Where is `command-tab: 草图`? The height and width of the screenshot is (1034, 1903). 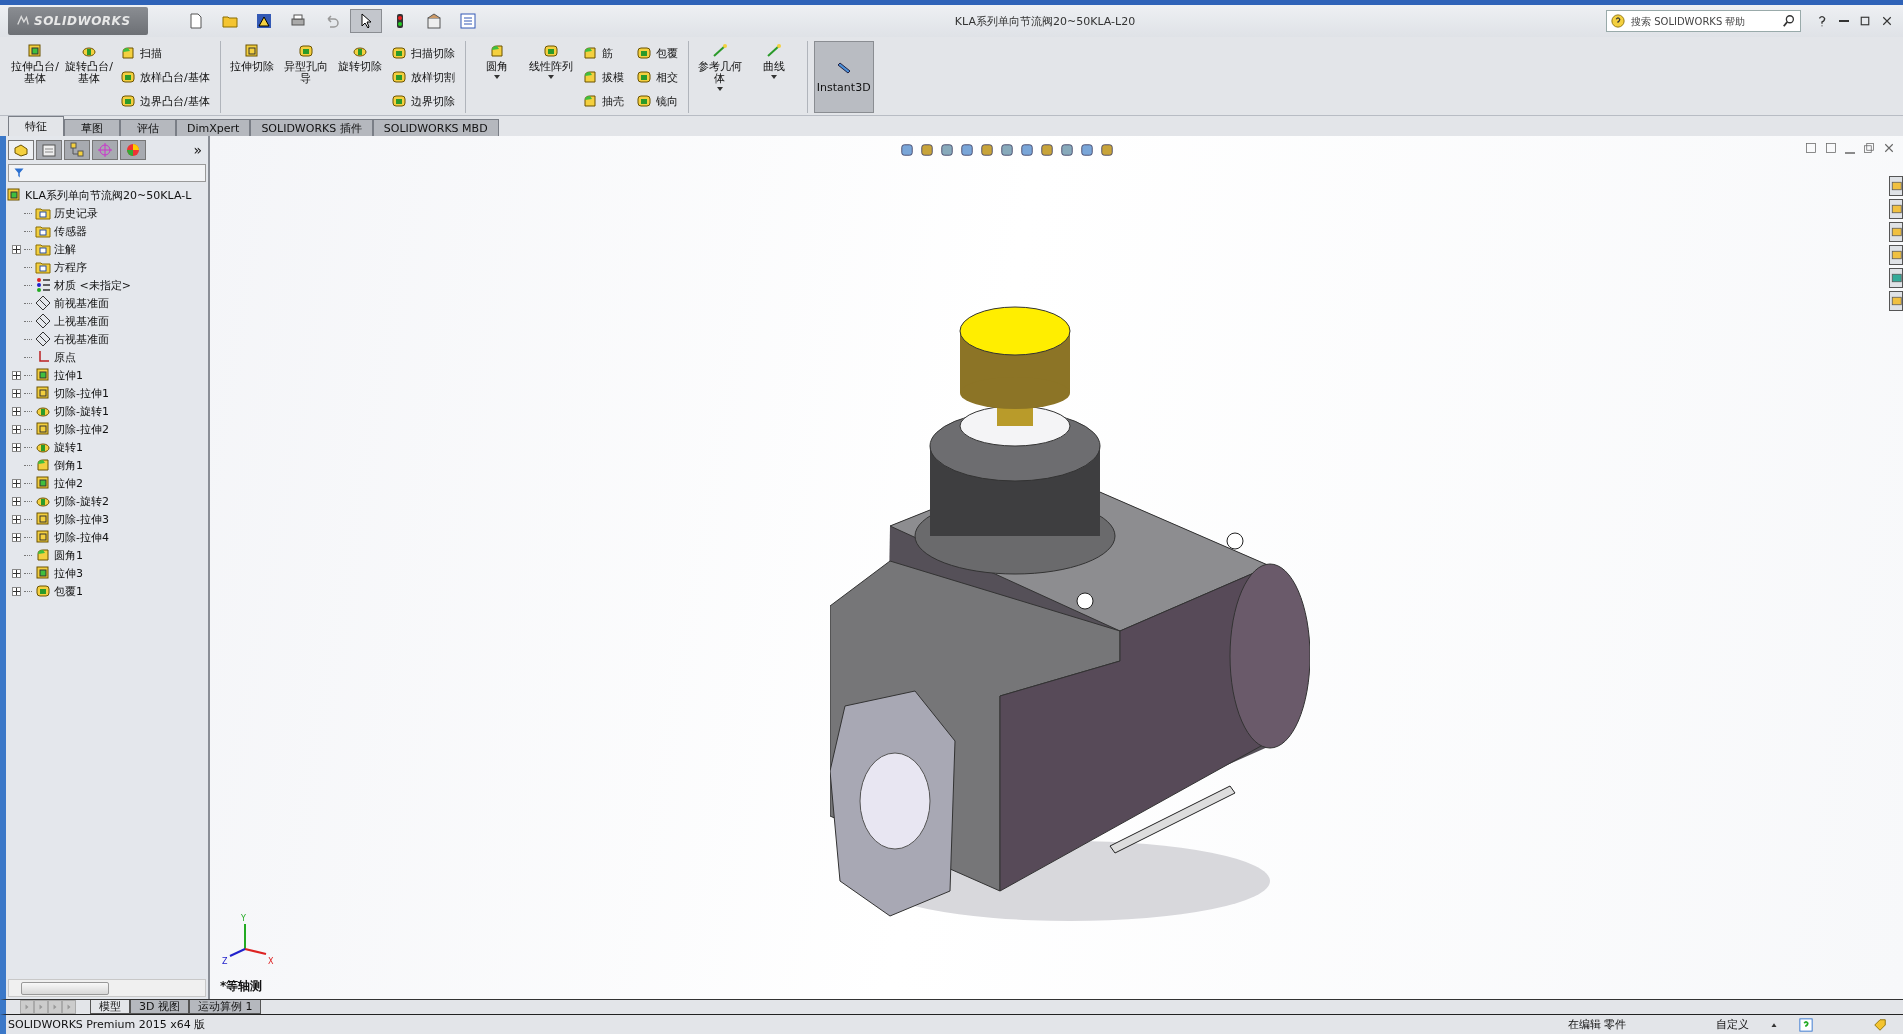
command-tab: 草图 is located at coordinates (92, 127).